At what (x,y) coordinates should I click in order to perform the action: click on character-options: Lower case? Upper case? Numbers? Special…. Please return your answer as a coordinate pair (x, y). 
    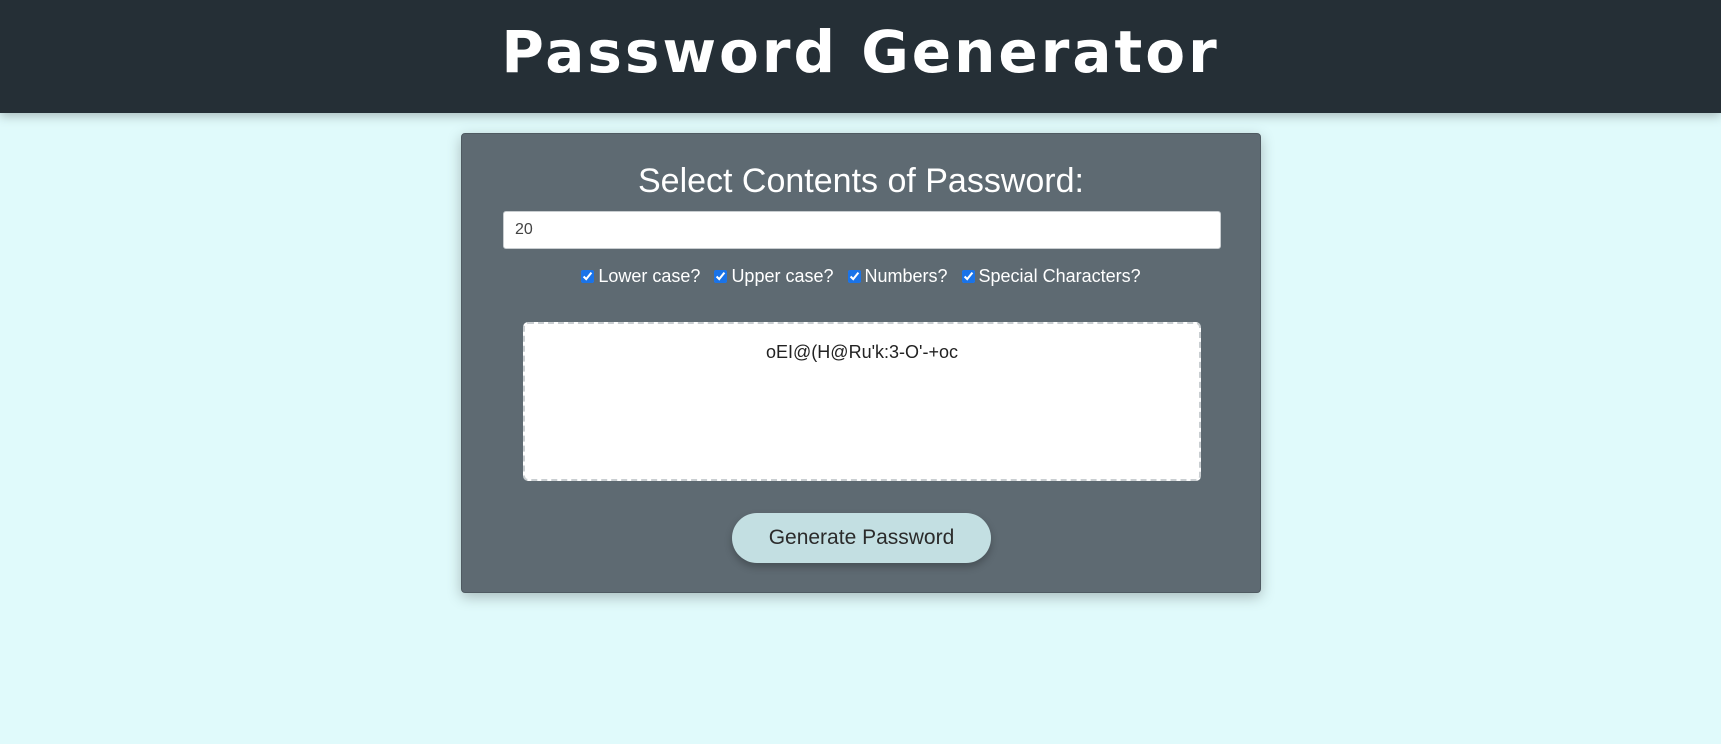
    Looking at the image, I should click on (861, 276).